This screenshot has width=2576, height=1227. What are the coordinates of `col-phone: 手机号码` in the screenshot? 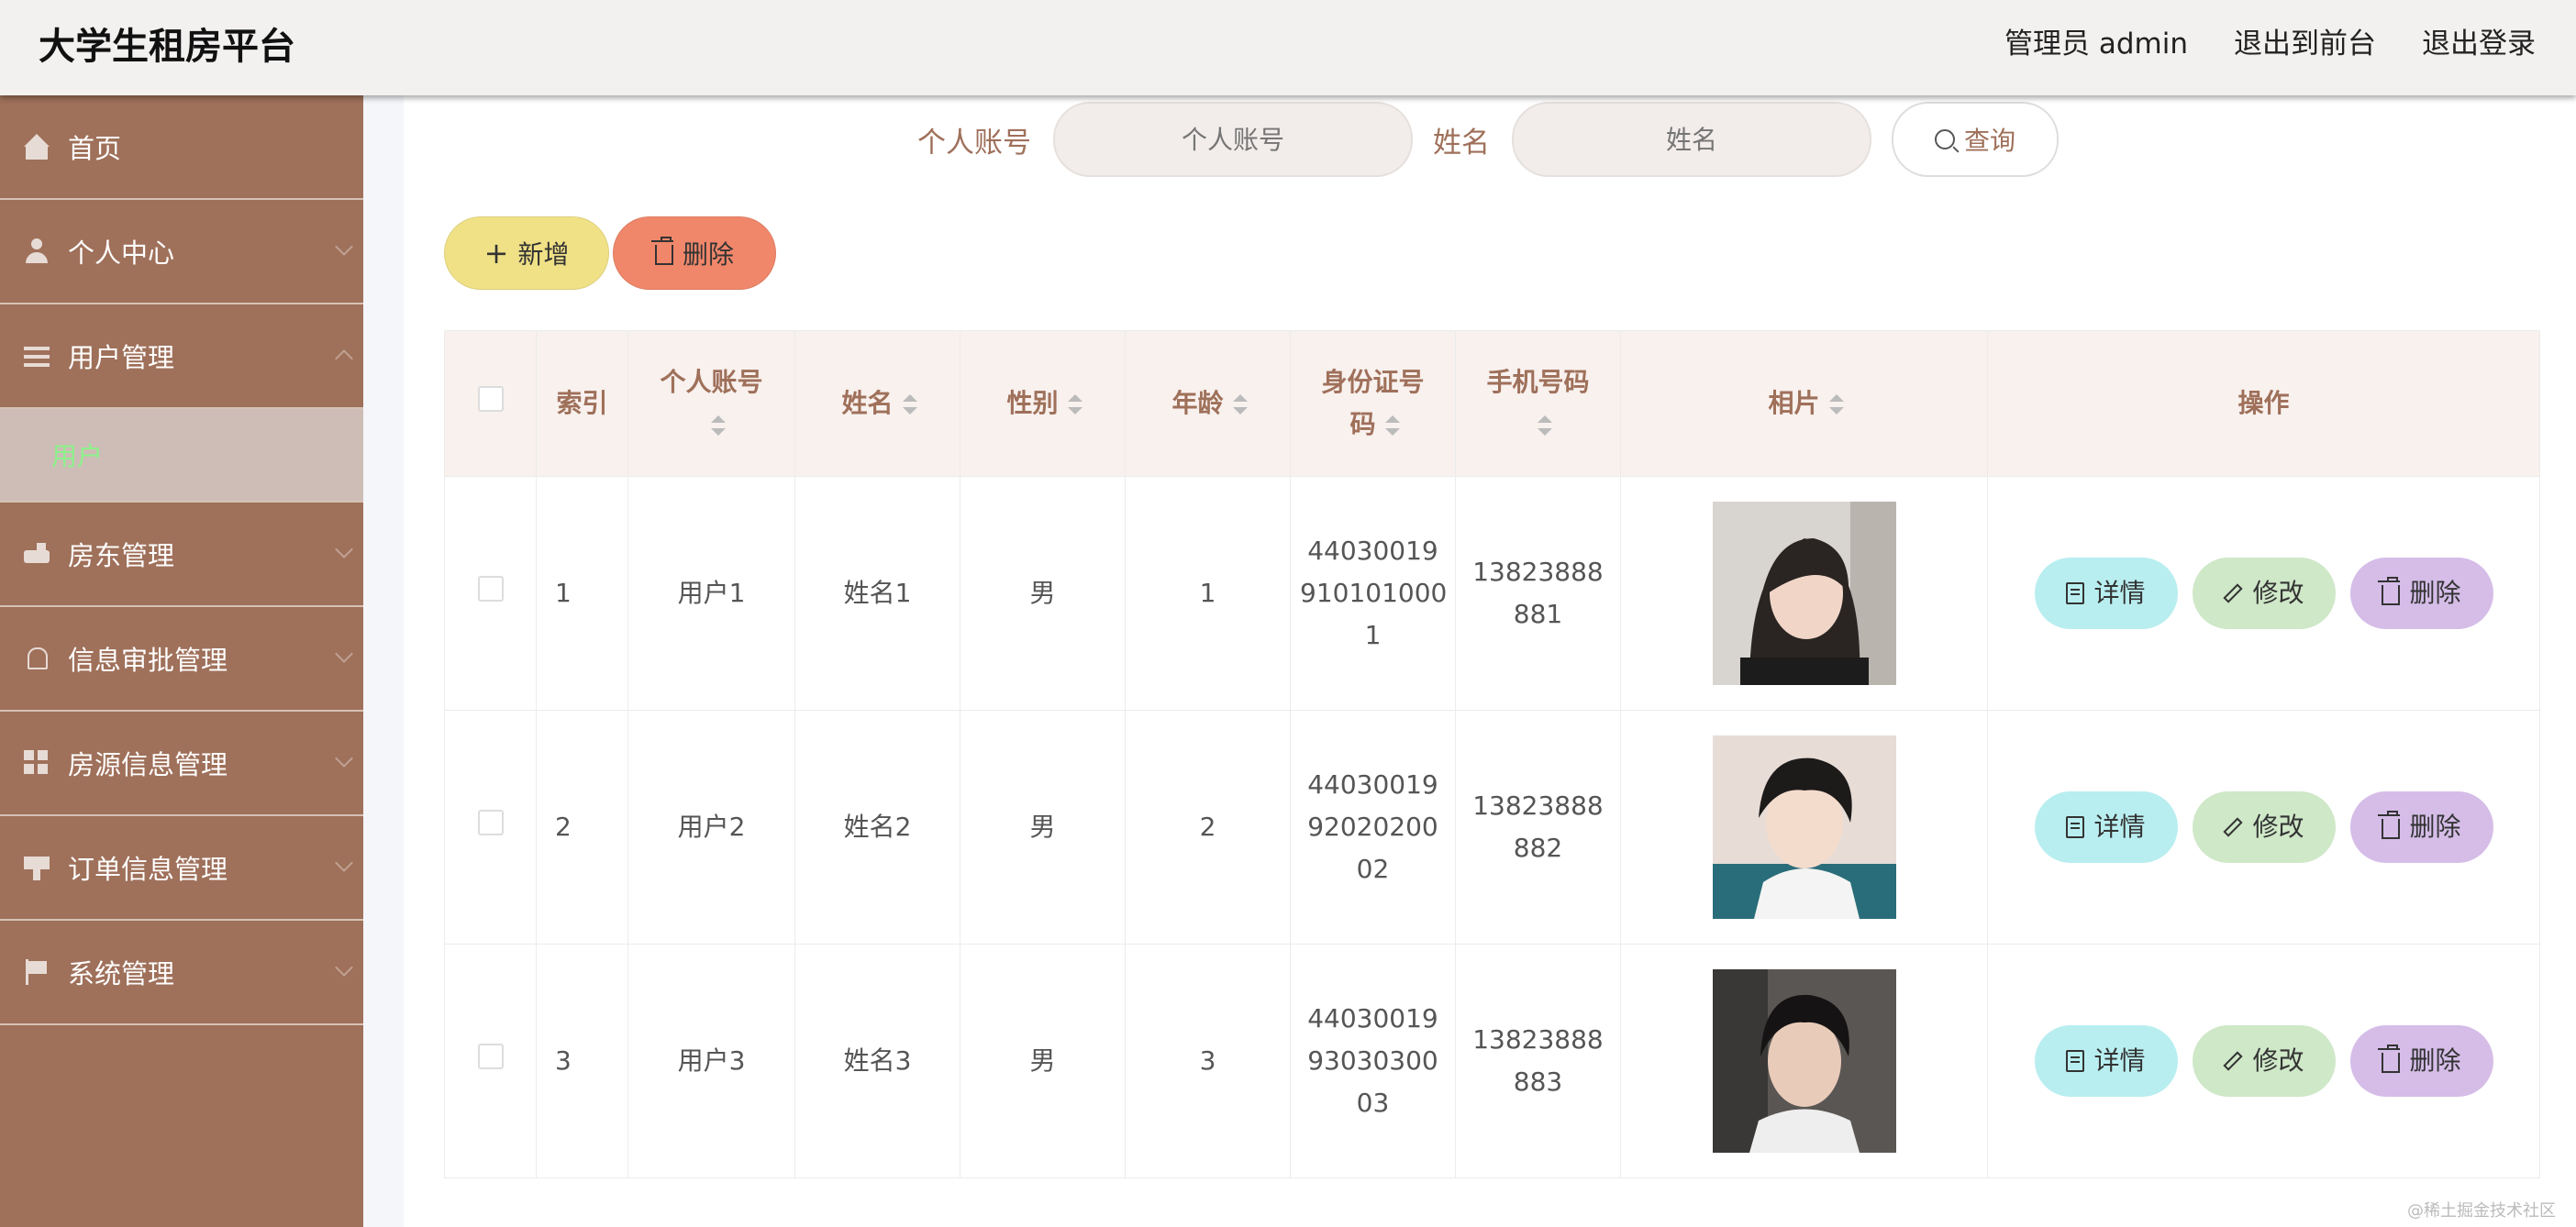 It's located at (1538, 403).